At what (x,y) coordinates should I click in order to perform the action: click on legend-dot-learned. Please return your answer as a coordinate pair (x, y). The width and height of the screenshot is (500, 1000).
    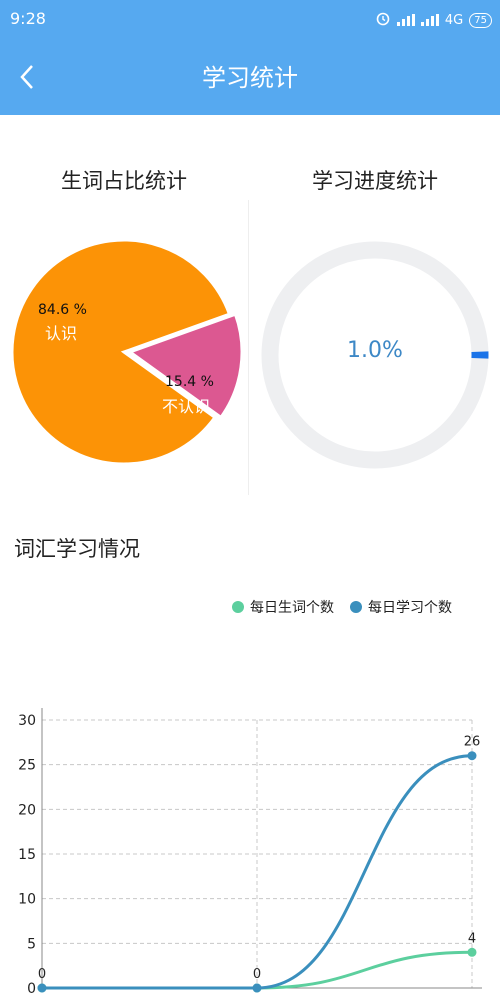
    Looking at the image, I should click on (356, 607).